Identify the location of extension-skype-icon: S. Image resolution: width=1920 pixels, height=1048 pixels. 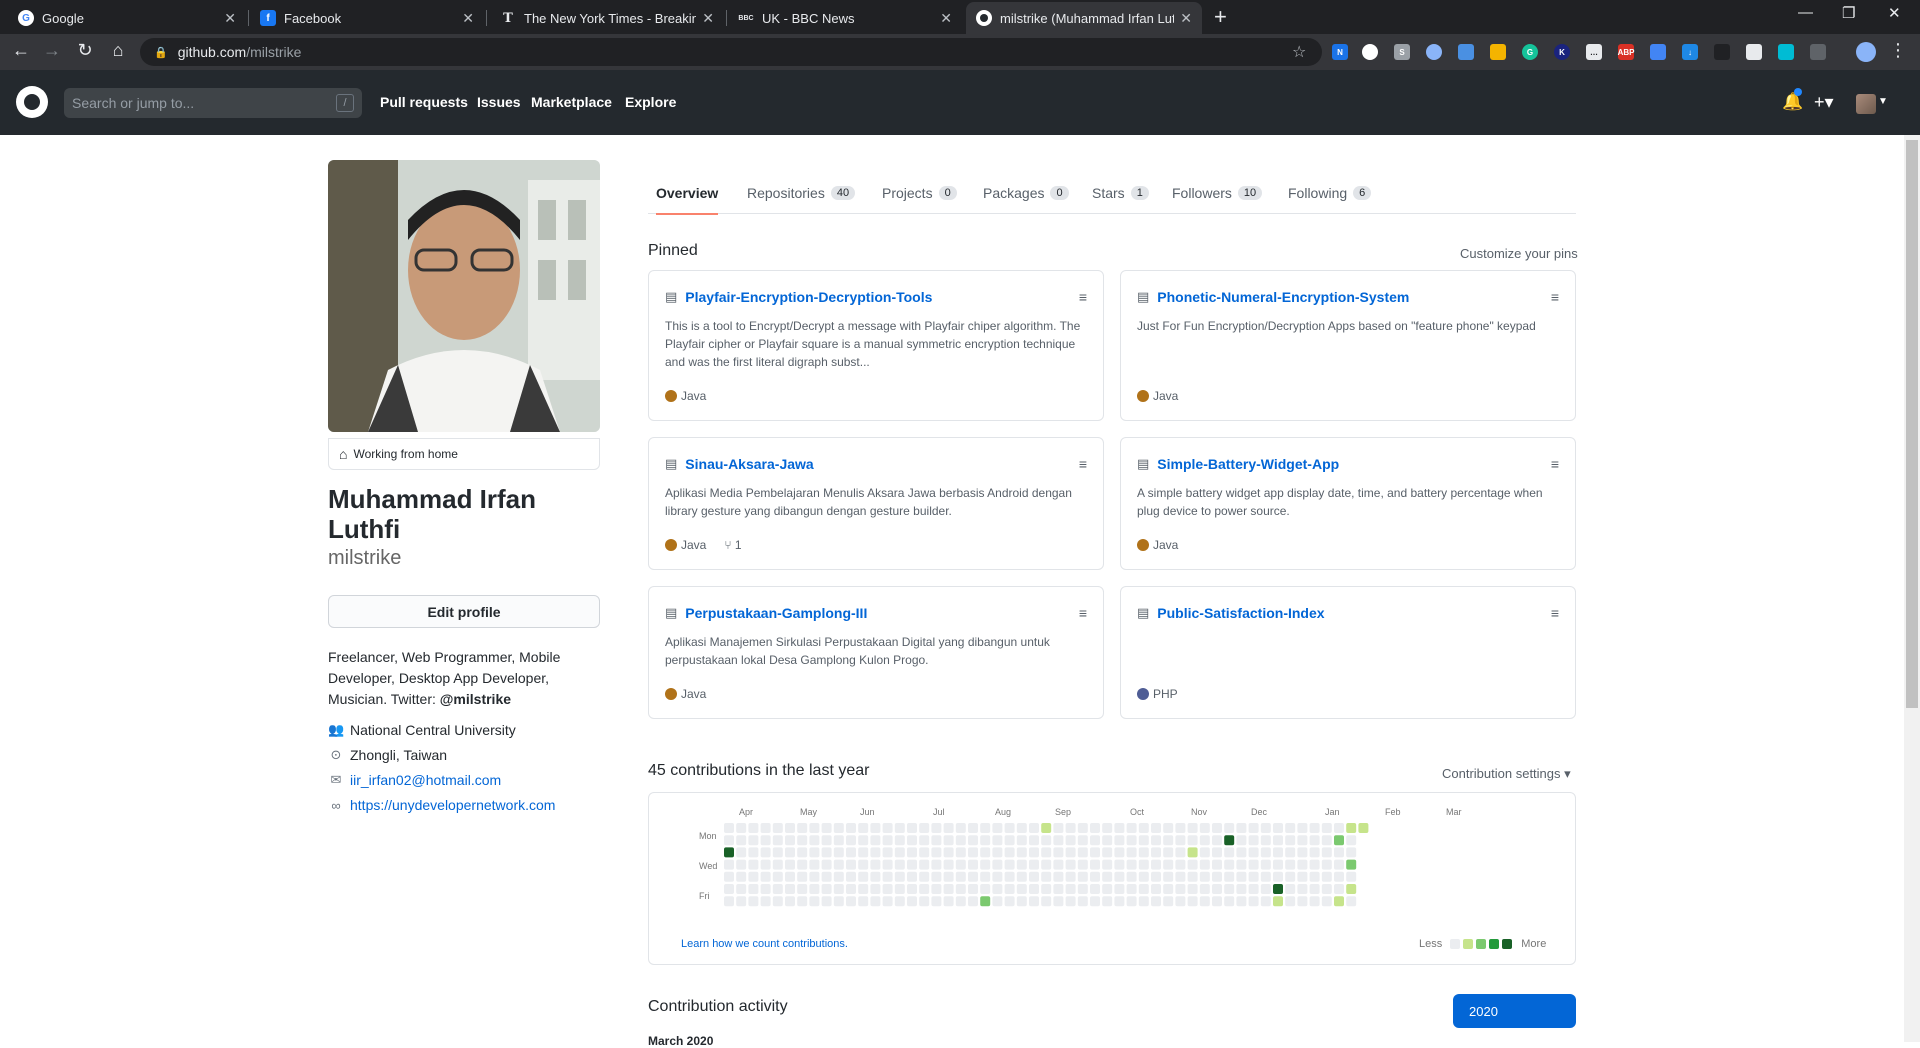
(1402, 52).